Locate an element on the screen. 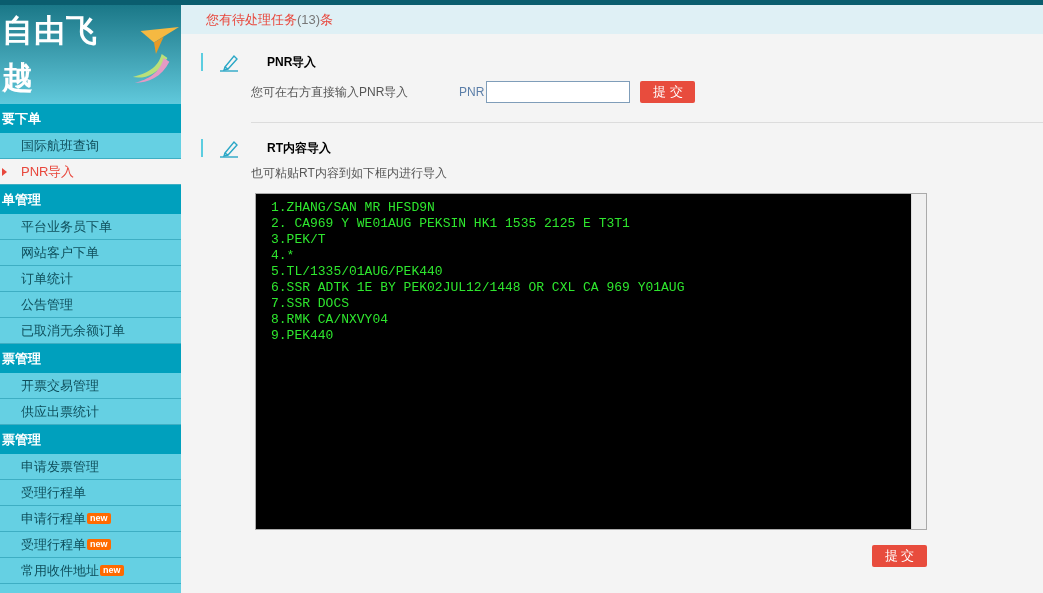 The height and width of the screenshot is (593, 1043). sidebar-item: 平台业务员下单 is located at coordinates (90, 227).